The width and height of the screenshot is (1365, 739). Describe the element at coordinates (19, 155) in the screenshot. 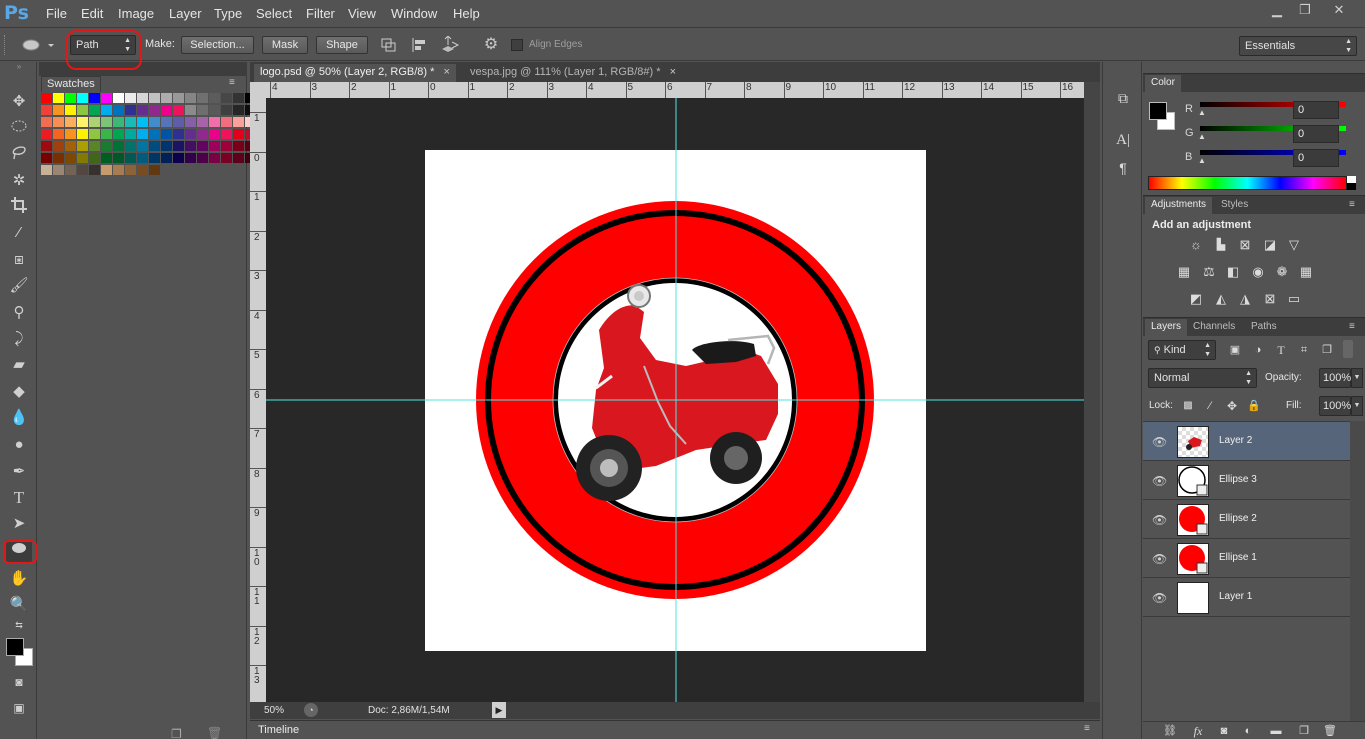

I see `lasso-tool-icon` at that location.